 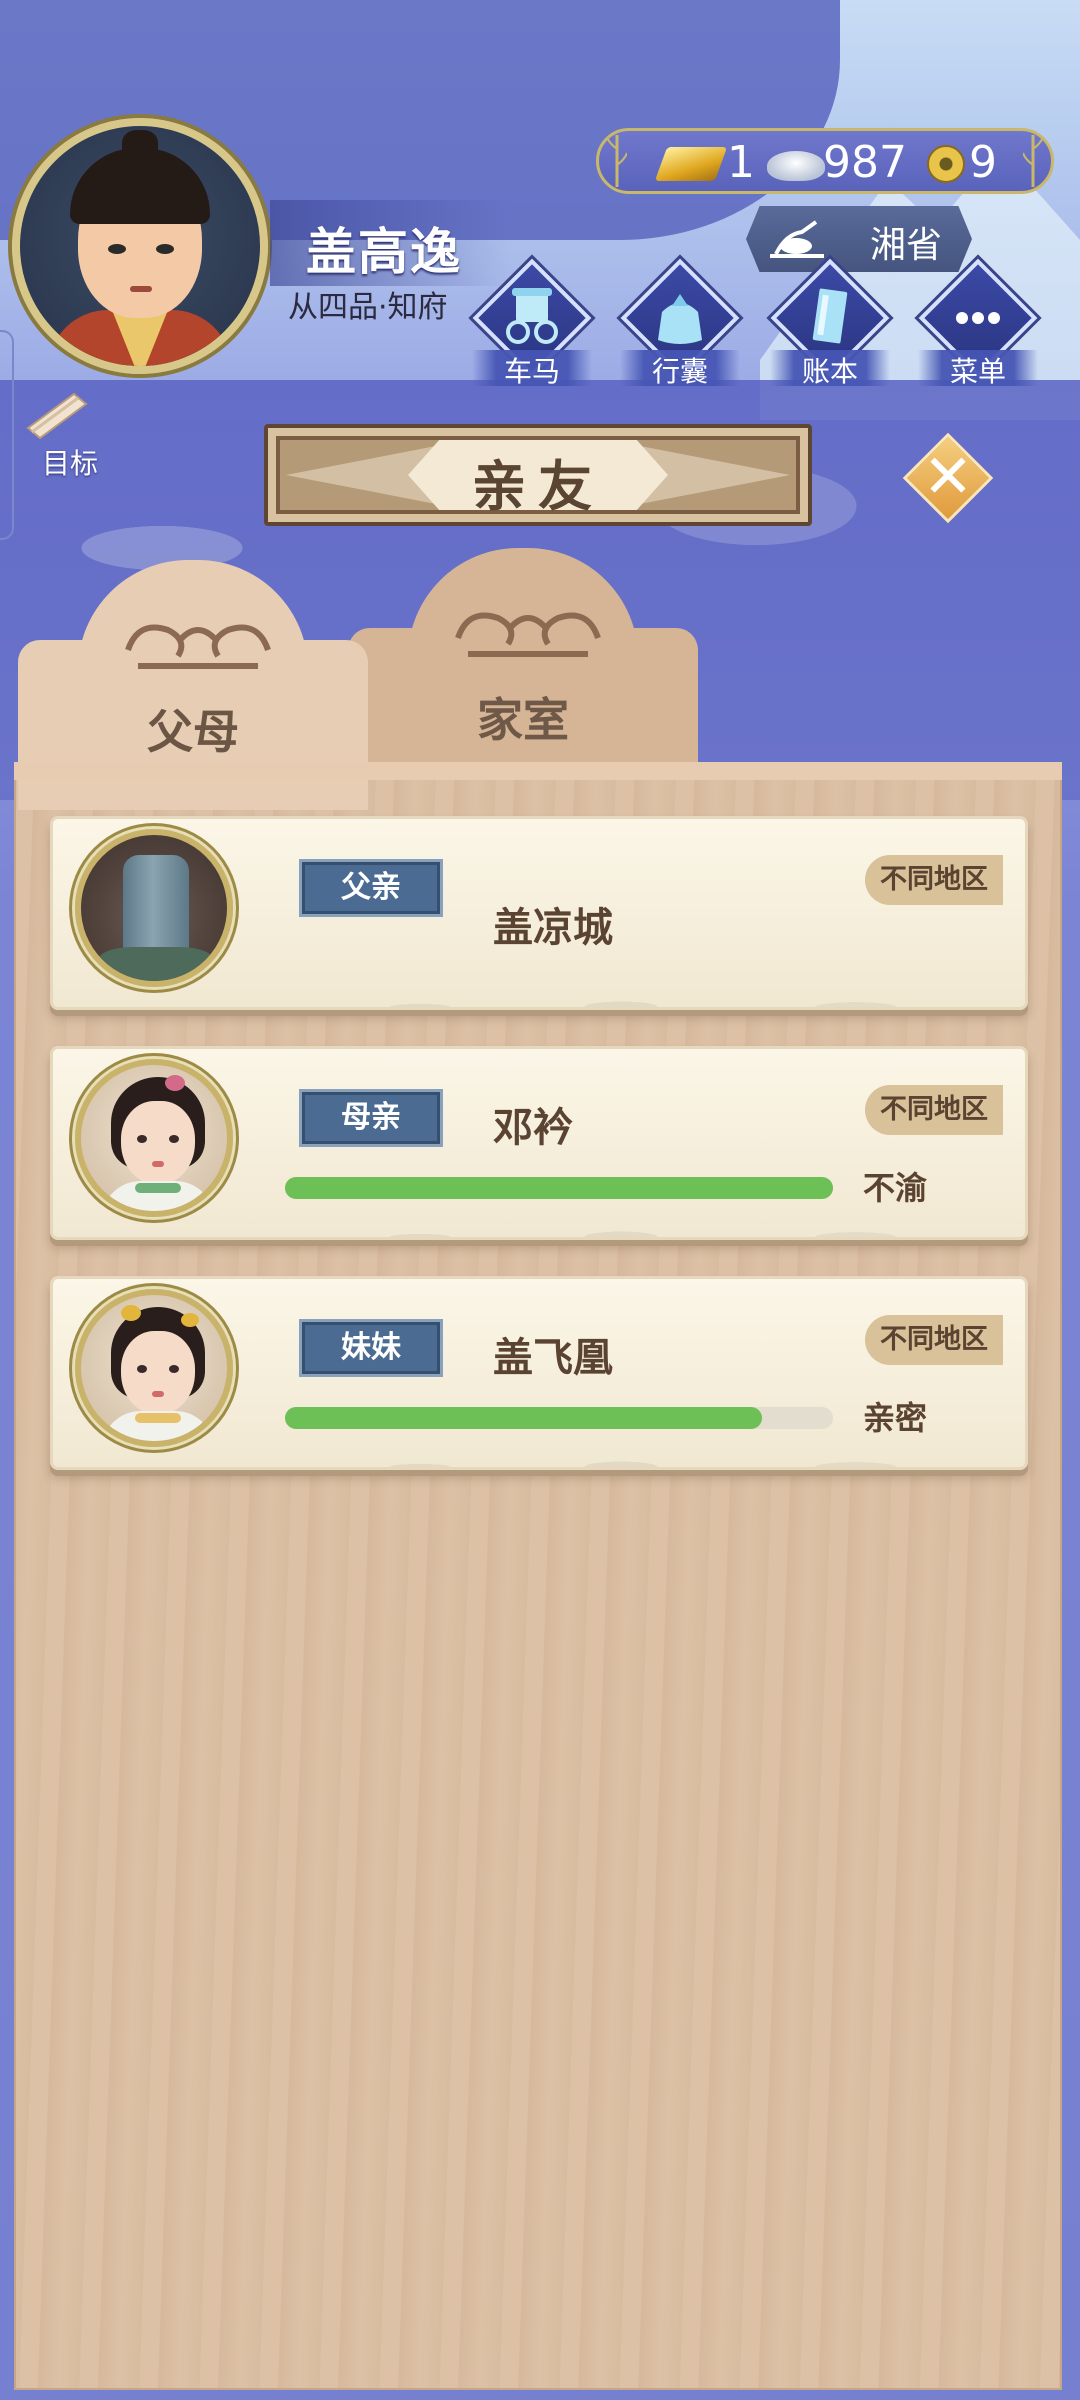 I want to click on role-badge: 妹妹, so click(x=371, y=1348).